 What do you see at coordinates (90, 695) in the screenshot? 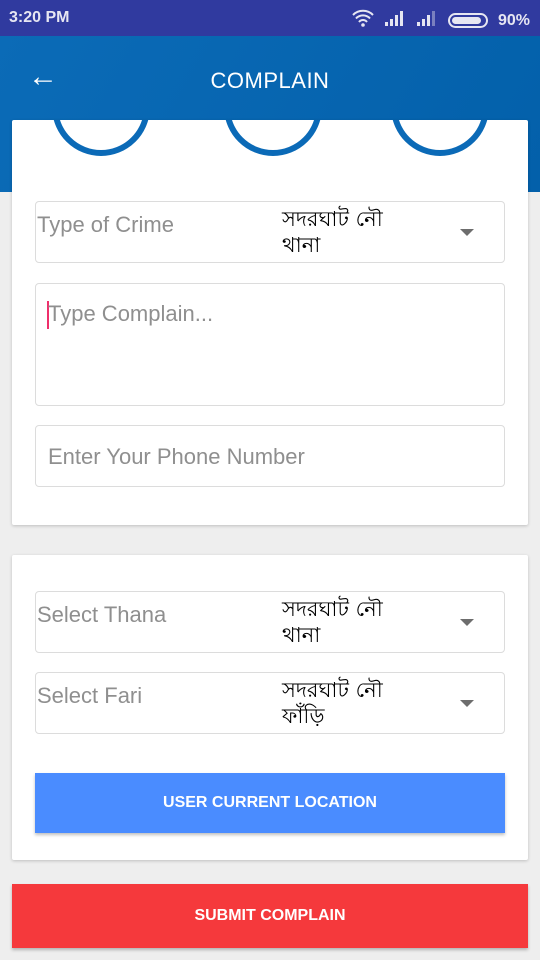
I see `fari-label: Select Fari` at bounding box center [90, 695].